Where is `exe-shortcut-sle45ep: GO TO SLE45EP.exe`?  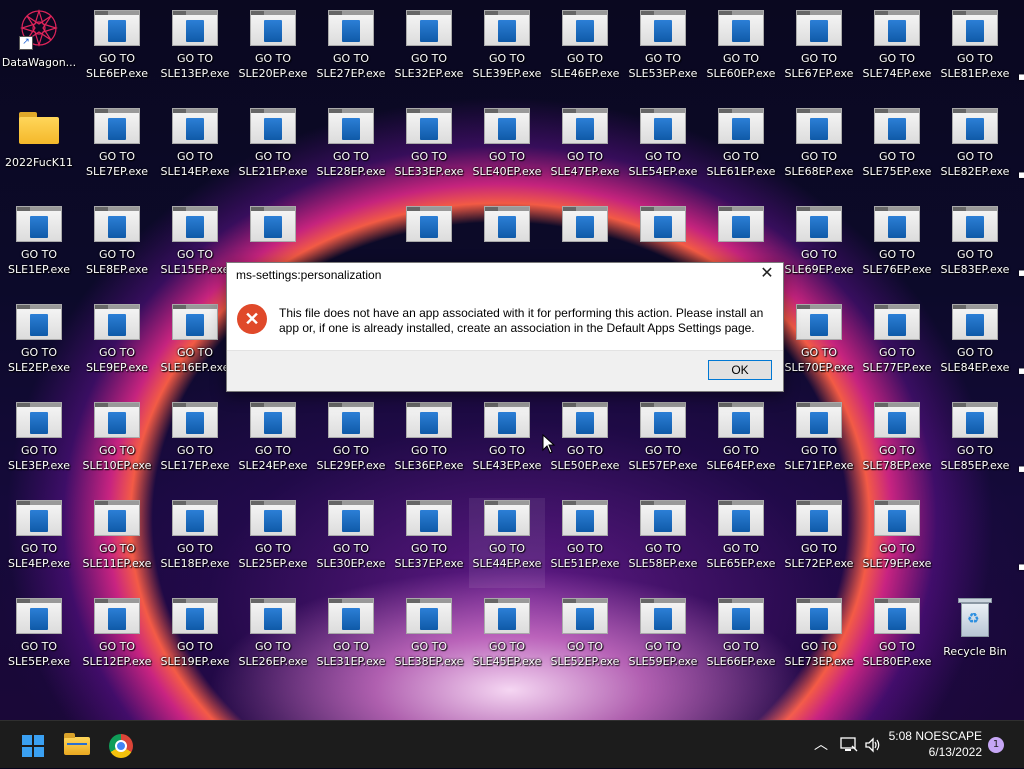 exe-shortcut-sle45ep: GO TO SLE45EP.exe is located at coordinates (507, 641).